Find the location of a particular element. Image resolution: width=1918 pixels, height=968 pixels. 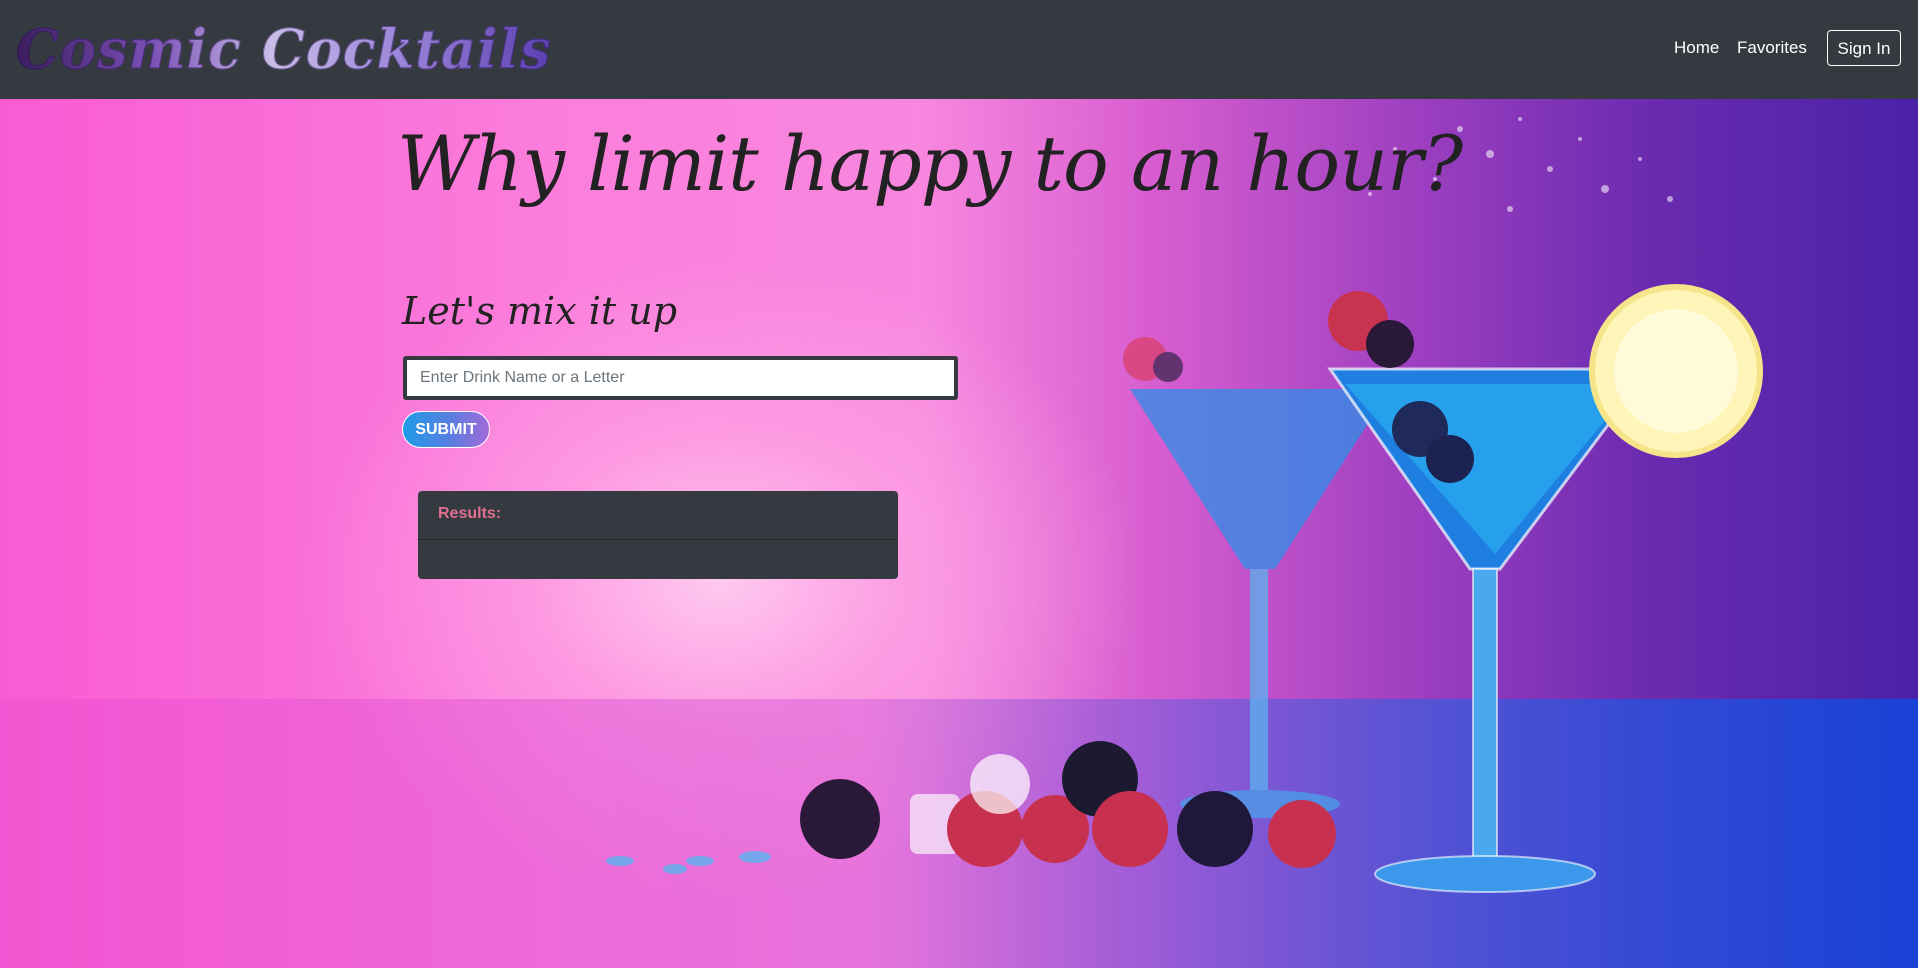

nav-home-link: Home is located at coordinates (1696, 48).